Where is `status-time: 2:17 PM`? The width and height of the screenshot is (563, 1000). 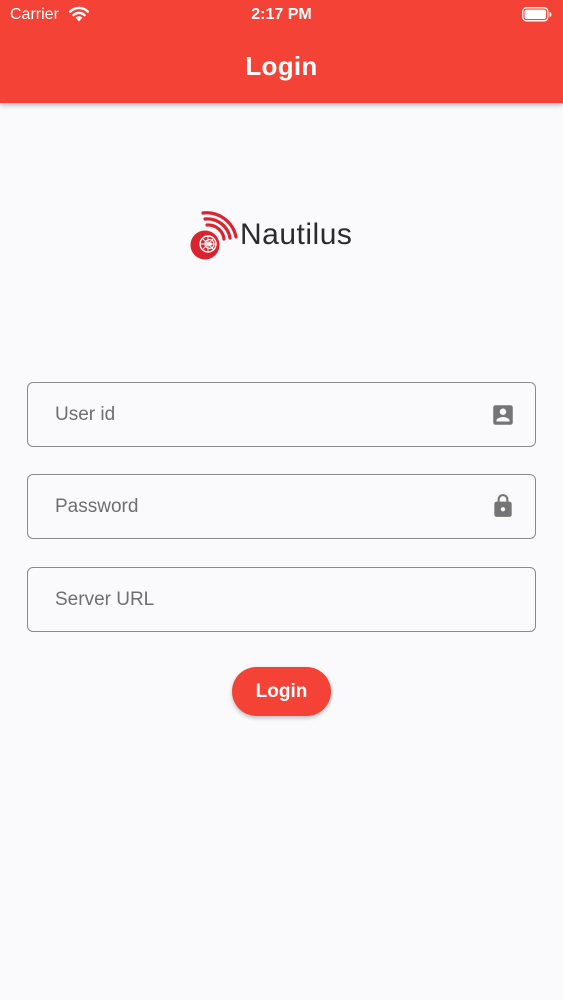 status-time: 2:17 PM is located at coordinates (281, 14).